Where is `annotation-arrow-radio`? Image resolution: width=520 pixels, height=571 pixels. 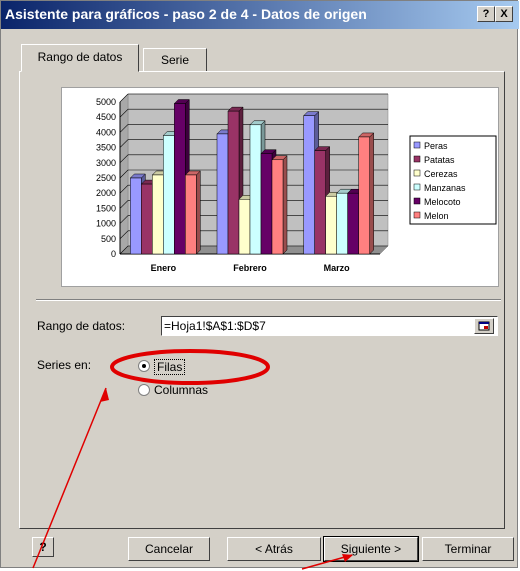 annotation-arrow-radio is located at coordinates (69, 478).